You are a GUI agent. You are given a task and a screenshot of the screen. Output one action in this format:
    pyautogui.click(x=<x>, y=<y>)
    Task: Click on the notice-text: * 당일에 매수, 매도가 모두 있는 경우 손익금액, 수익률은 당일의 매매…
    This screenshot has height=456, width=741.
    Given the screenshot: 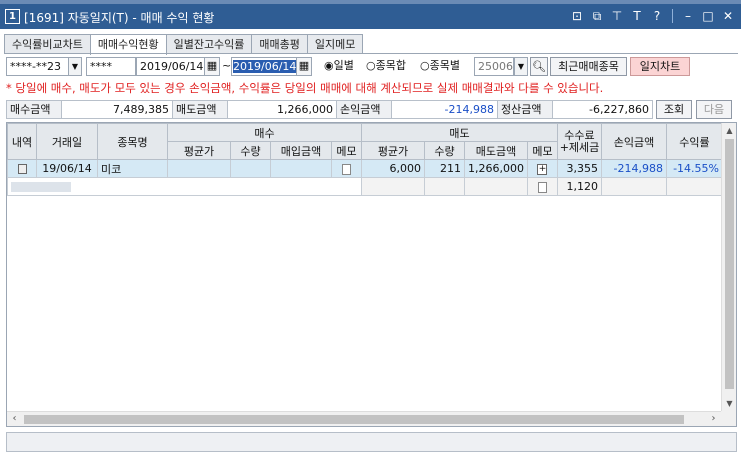 What is the action you would take?
    pyautogui.click(x=305, y=88)
    